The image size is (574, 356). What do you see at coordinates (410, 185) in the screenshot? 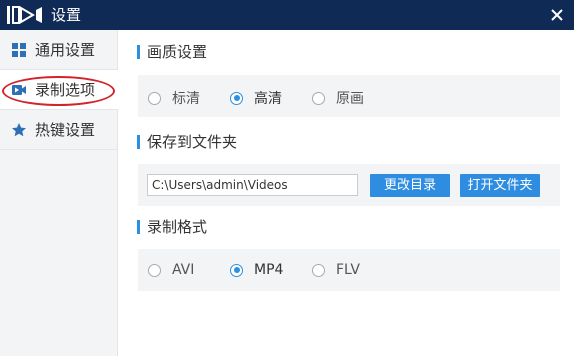
I see `change-directory-button: 更改目录` at bounding box center [410, 185].